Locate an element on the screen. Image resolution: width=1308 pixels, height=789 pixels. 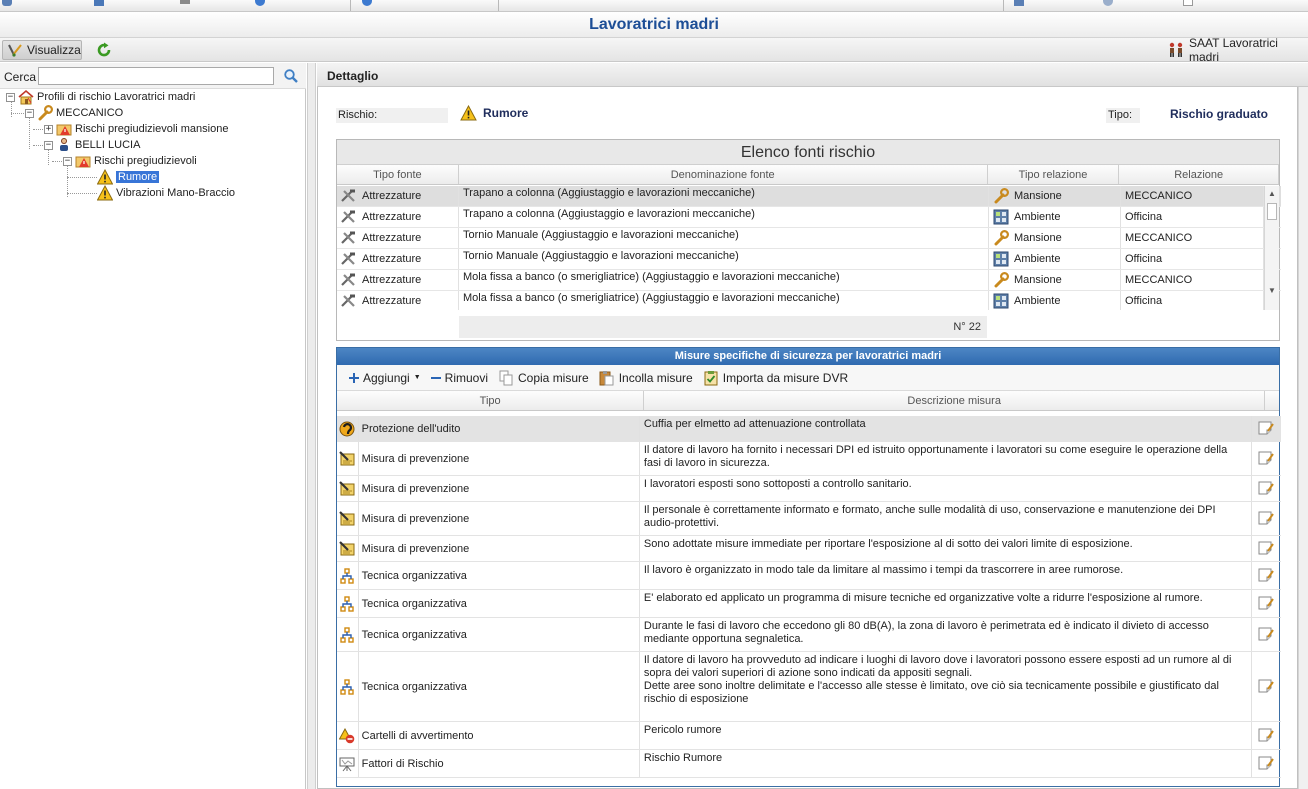
relation-cell: MECCANICO is located at coordinates (1192, 196).